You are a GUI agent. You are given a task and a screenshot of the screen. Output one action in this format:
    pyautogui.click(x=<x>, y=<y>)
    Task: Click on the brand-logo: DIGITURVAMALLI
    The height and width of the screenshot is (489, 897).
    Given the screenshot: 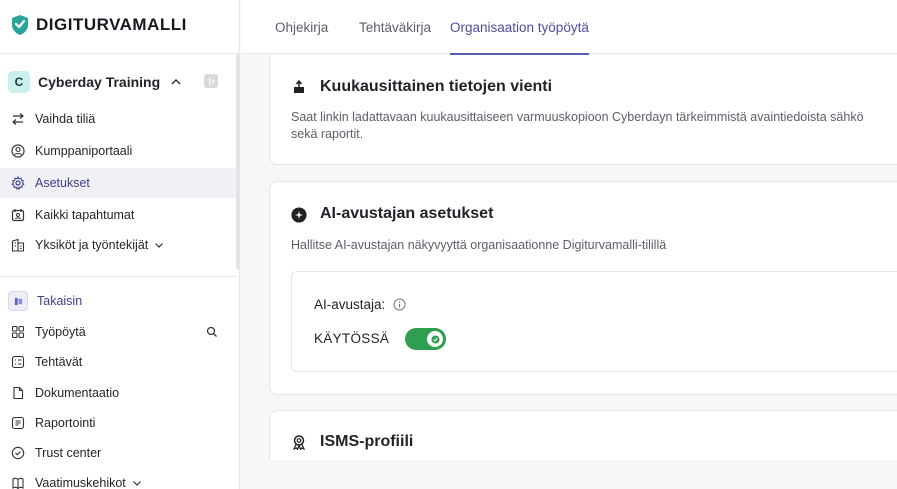 What is the action you would take?
    pyautogui.click(x=98, y=25)
    